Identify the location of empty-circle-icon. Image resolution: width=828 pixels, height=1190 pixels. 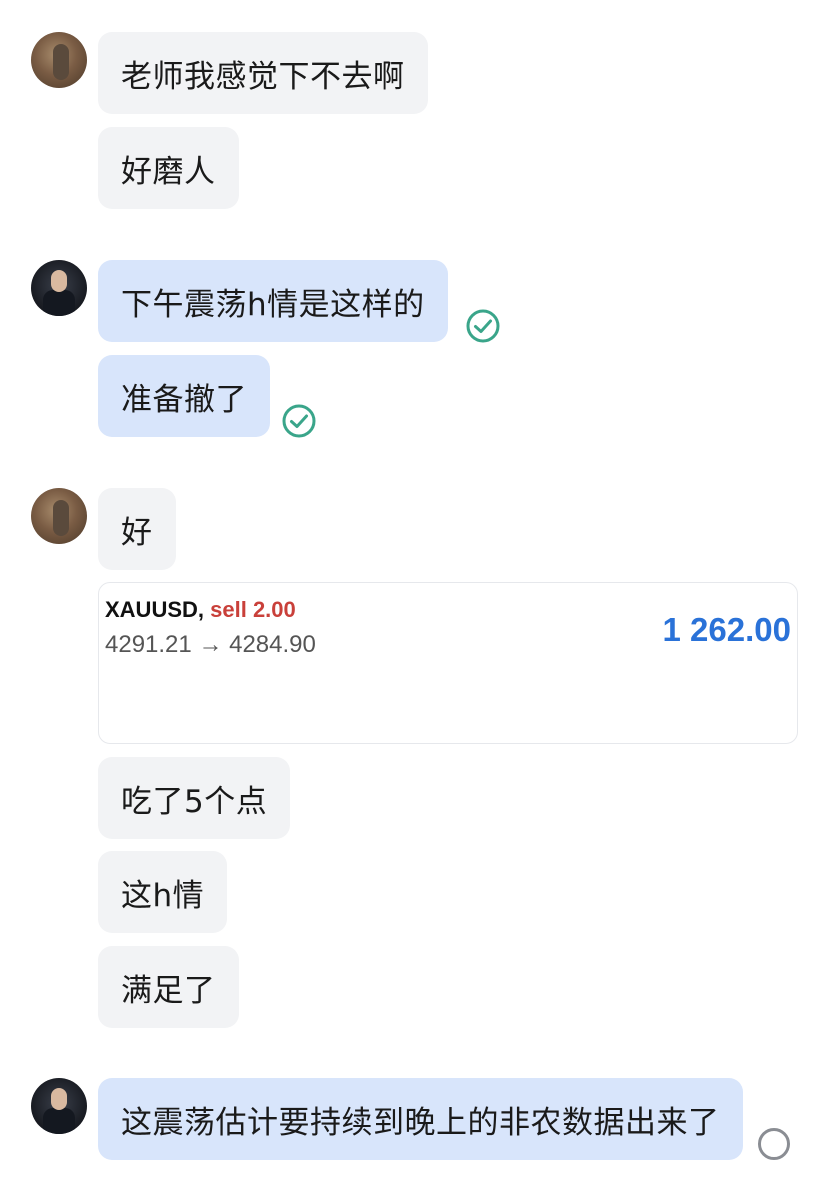
(774, 1144).